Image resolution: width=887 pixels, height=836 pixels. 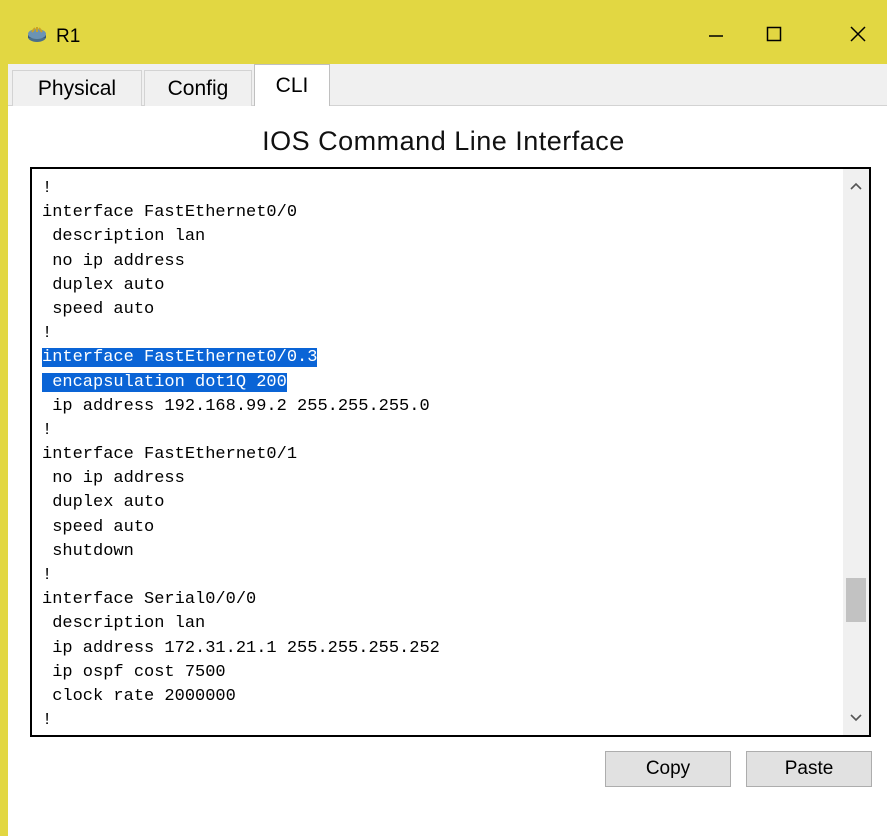 I want to click on terminal-line: interface FastEthernet0/1, so click(x=442, y=455).